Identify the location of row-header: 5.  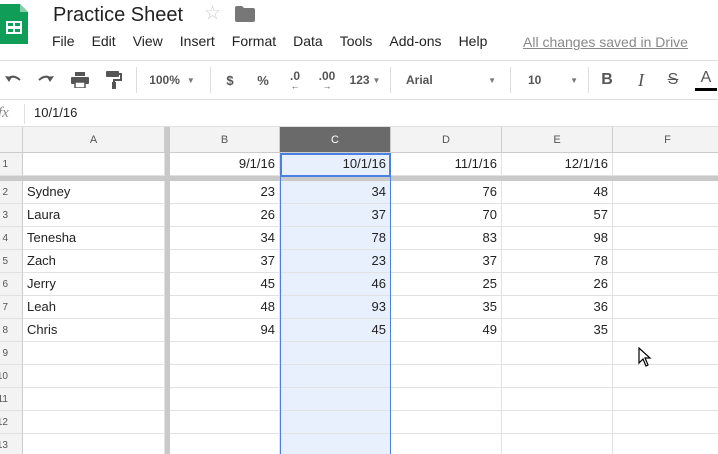
(11, 261).